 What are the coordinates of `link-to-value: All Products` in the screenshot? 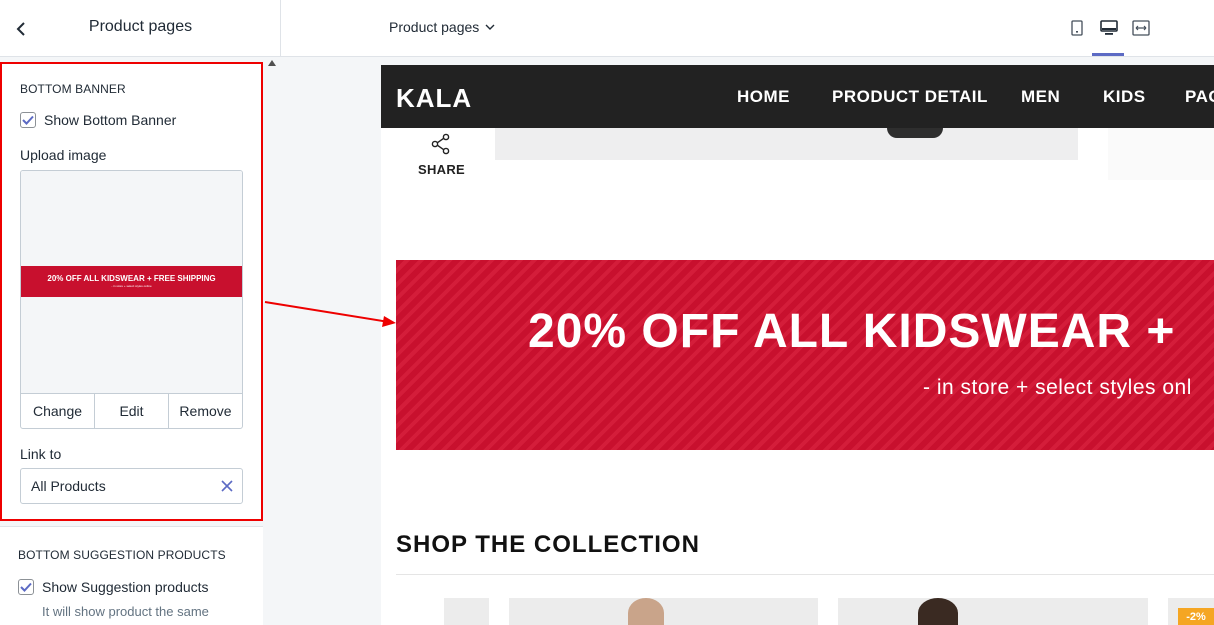 It's located at (68, 486).